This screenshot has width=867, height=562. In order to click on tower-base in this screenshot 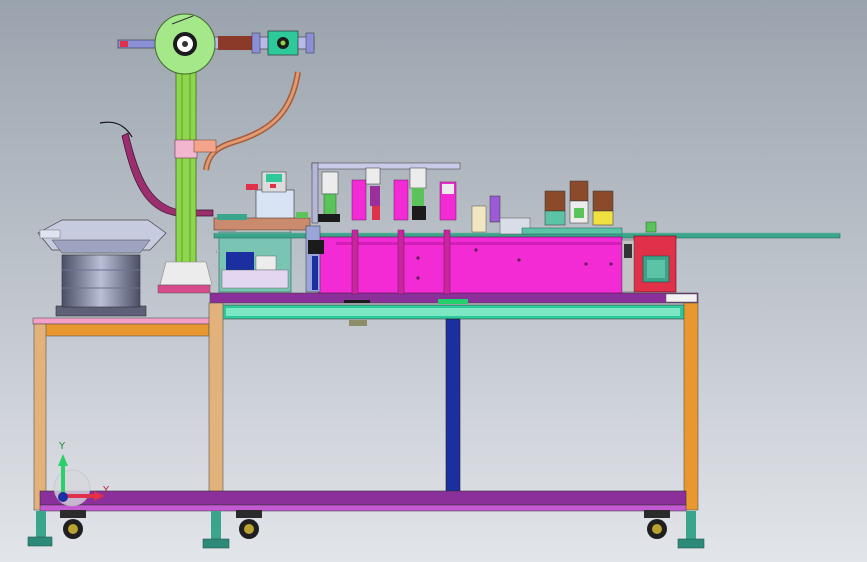, I will do `click(186, 273)`.